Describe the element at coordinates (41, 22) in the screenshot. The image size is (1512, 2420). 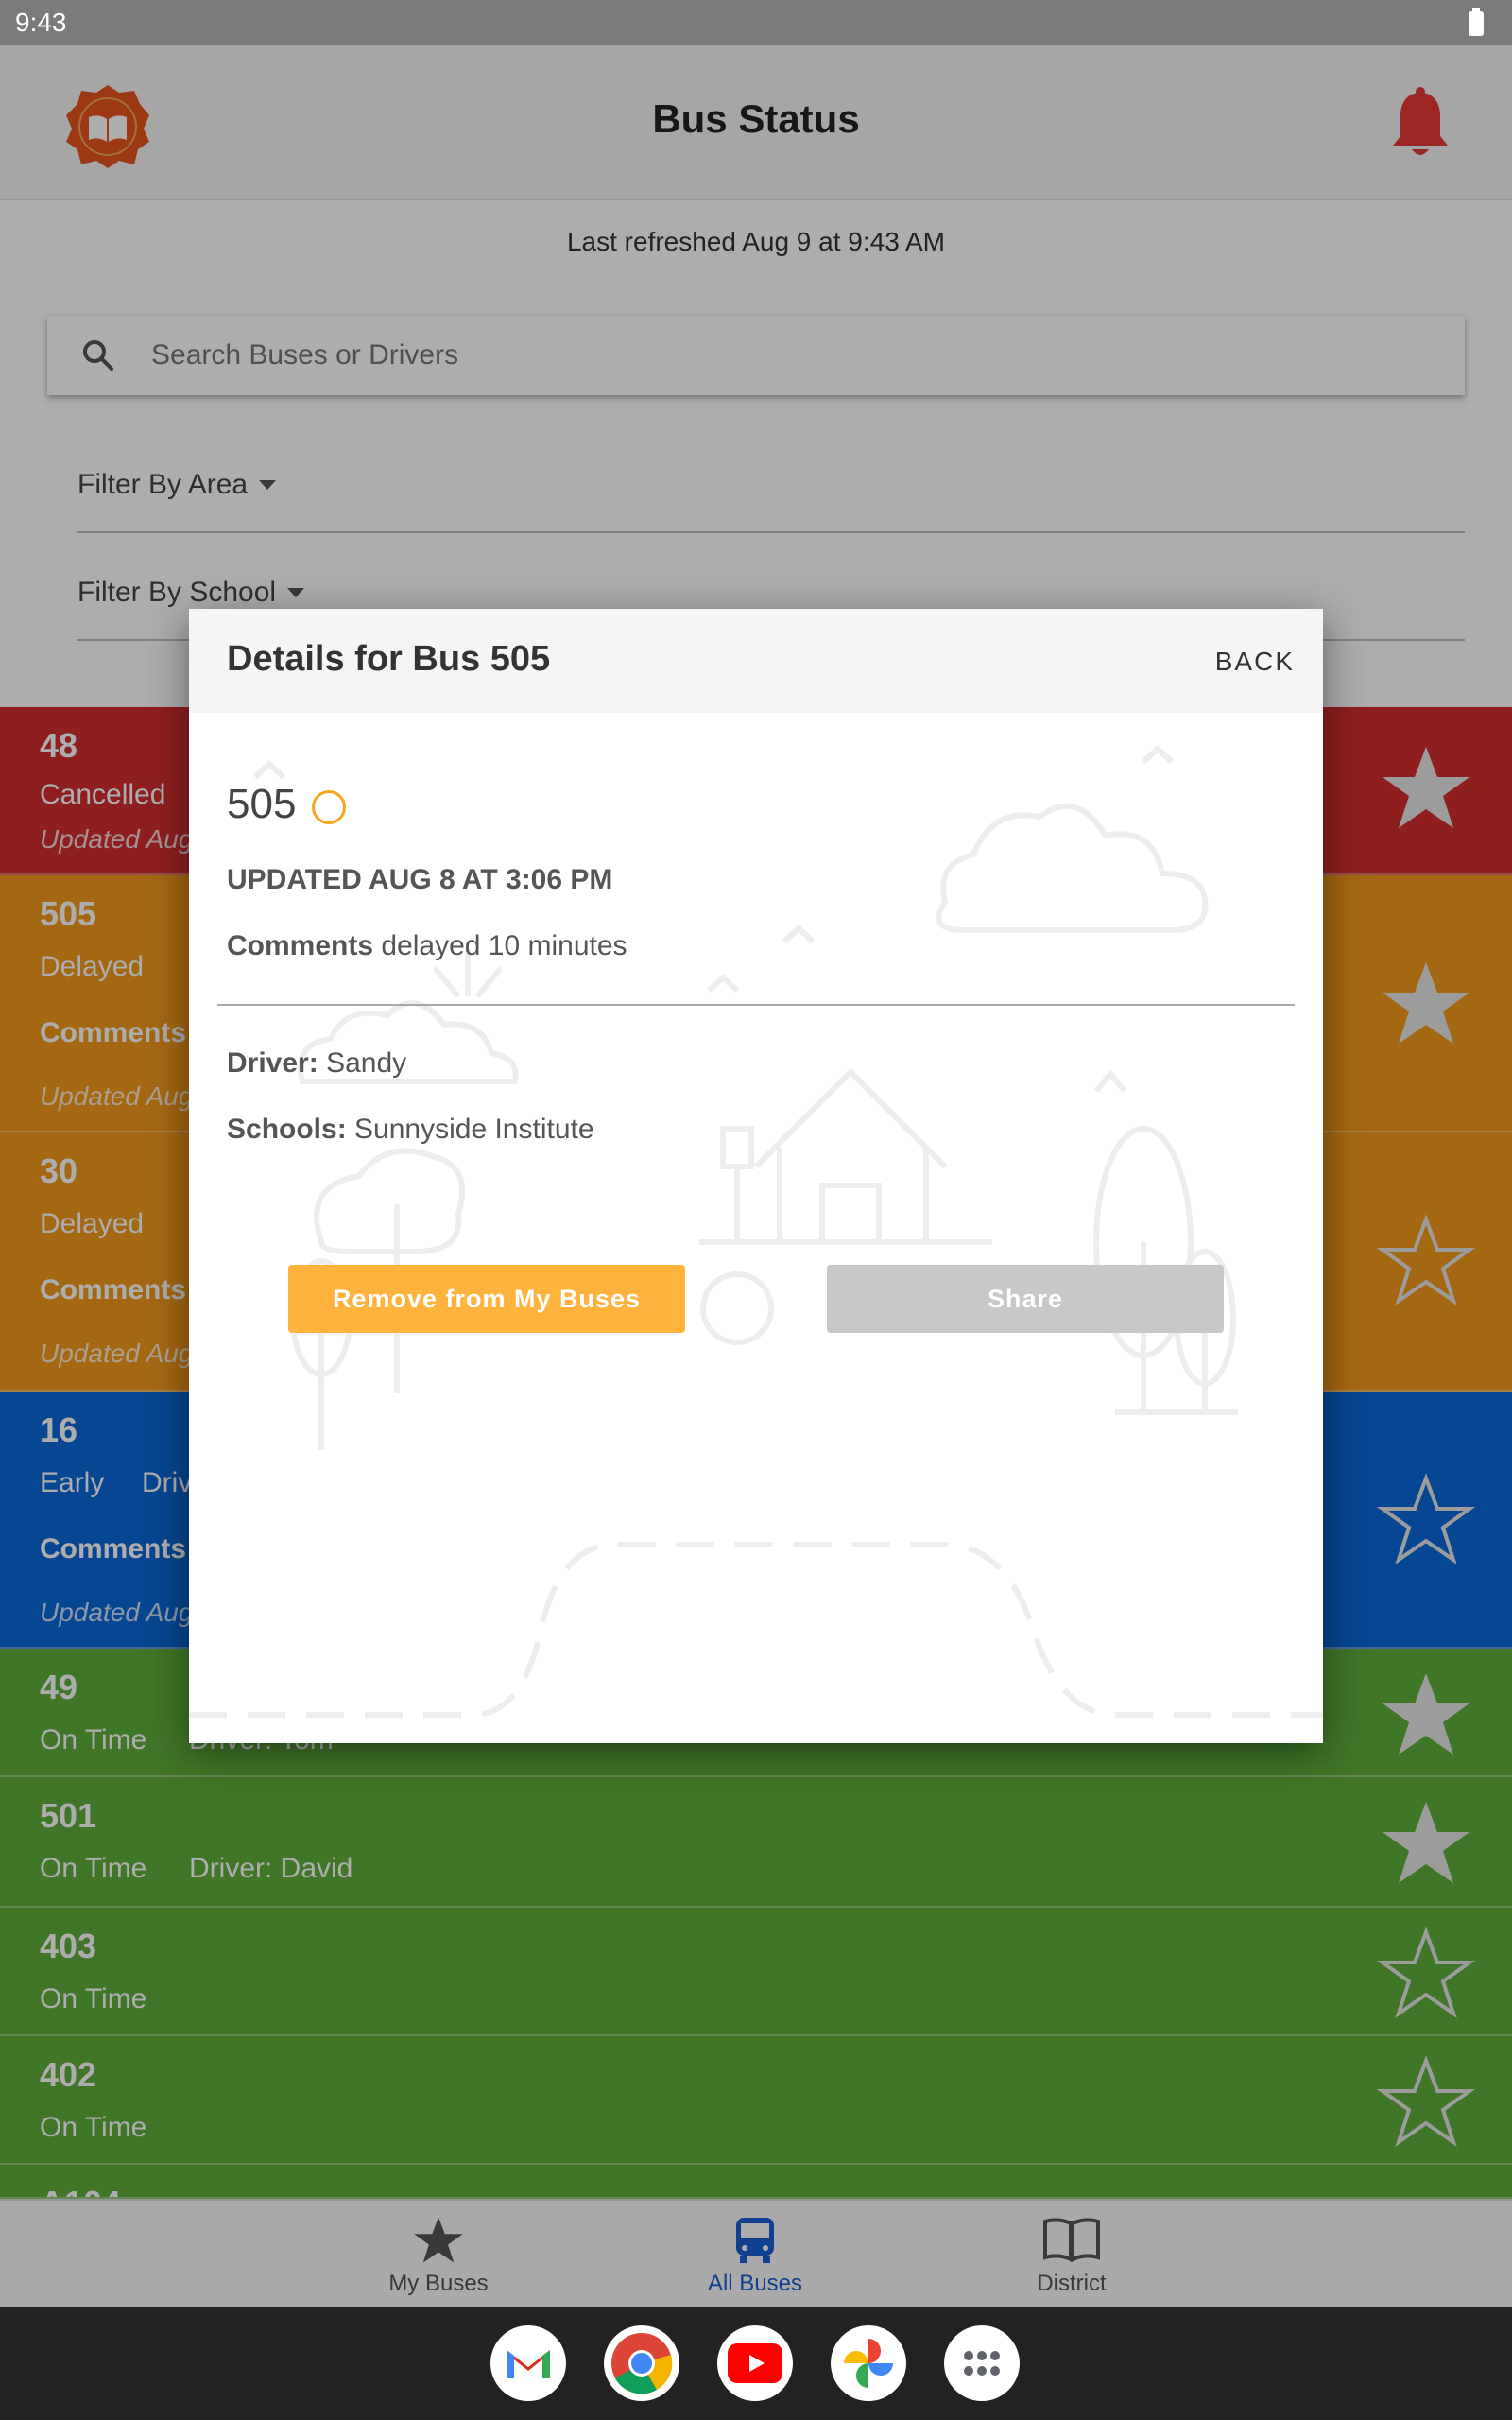
I see `status-time: 9:43` at that location.